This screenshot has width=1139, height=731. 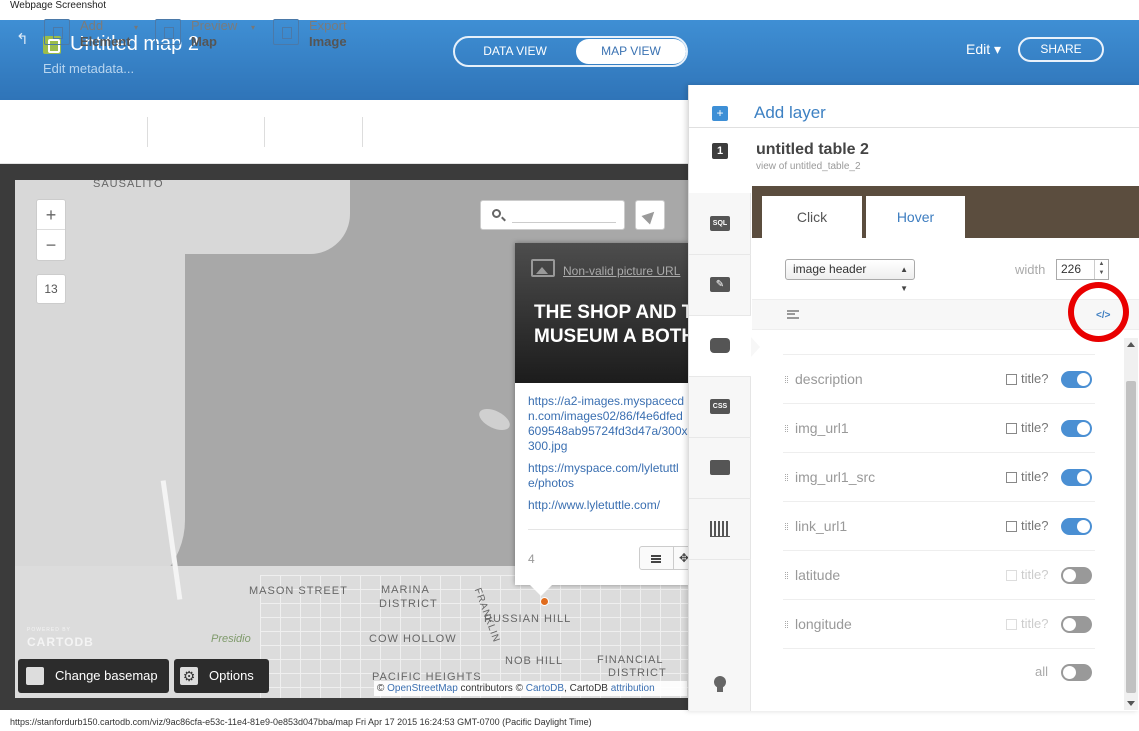 What do you see at coordinates (496, 213) in the screenshot?
I see `search-icon` at bounding box center [496, 213].